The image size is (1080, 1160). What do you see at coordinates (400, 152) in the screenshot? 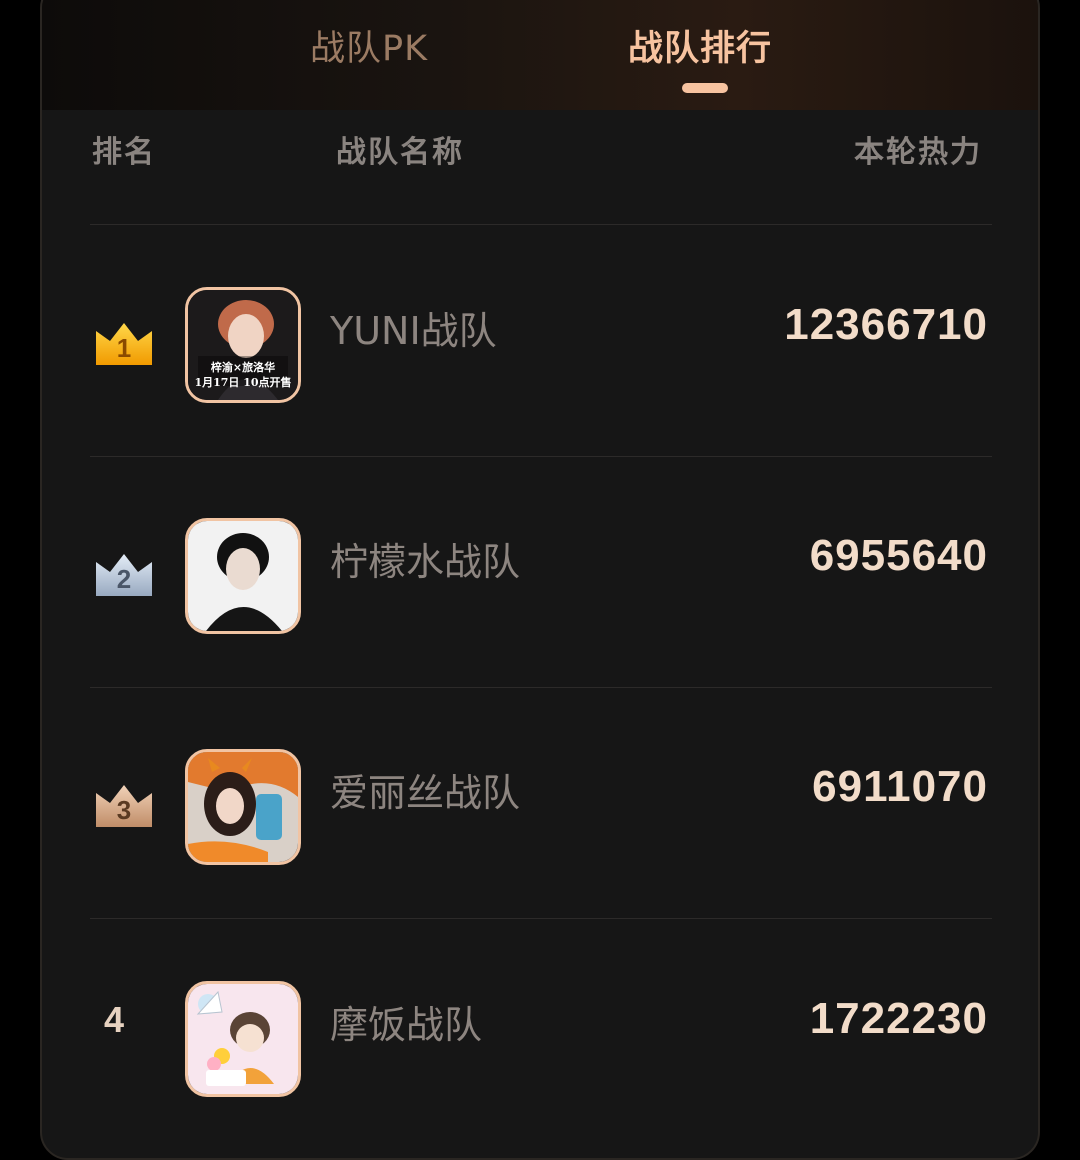
I see `header-team-name: 战队名称` at bounding box center [400, 152].